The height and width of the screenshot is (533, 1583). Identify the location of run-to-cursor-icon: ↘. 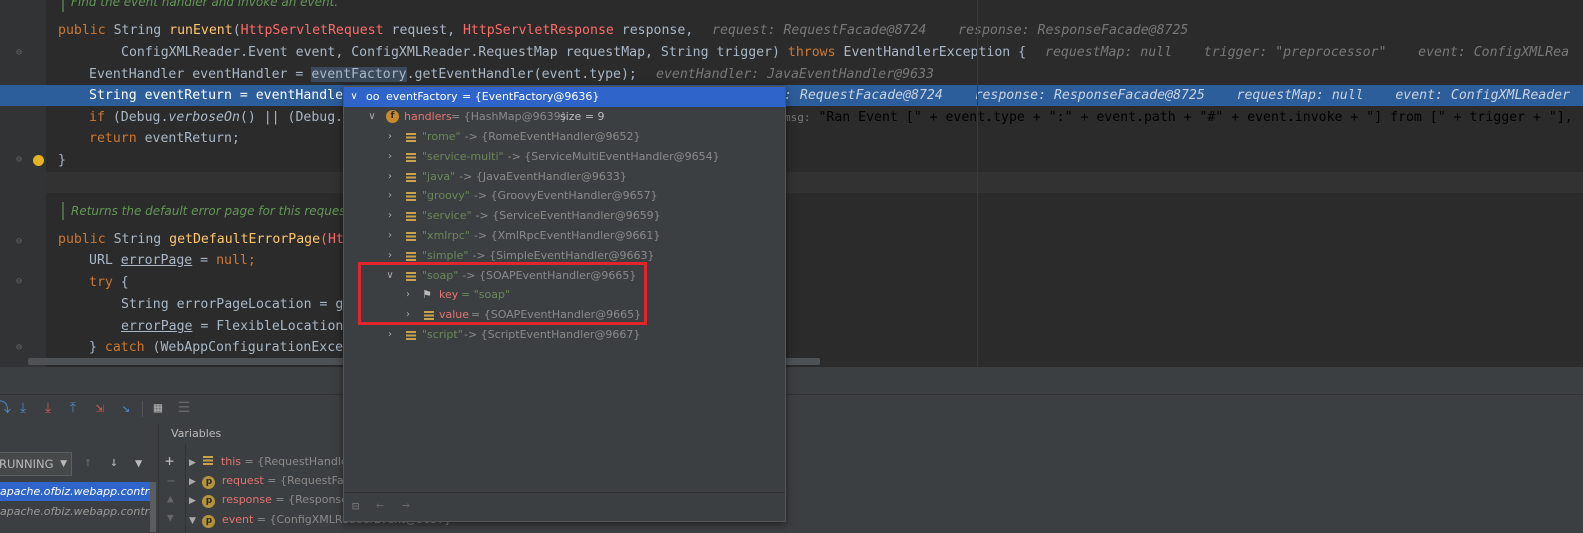
(126, 408).